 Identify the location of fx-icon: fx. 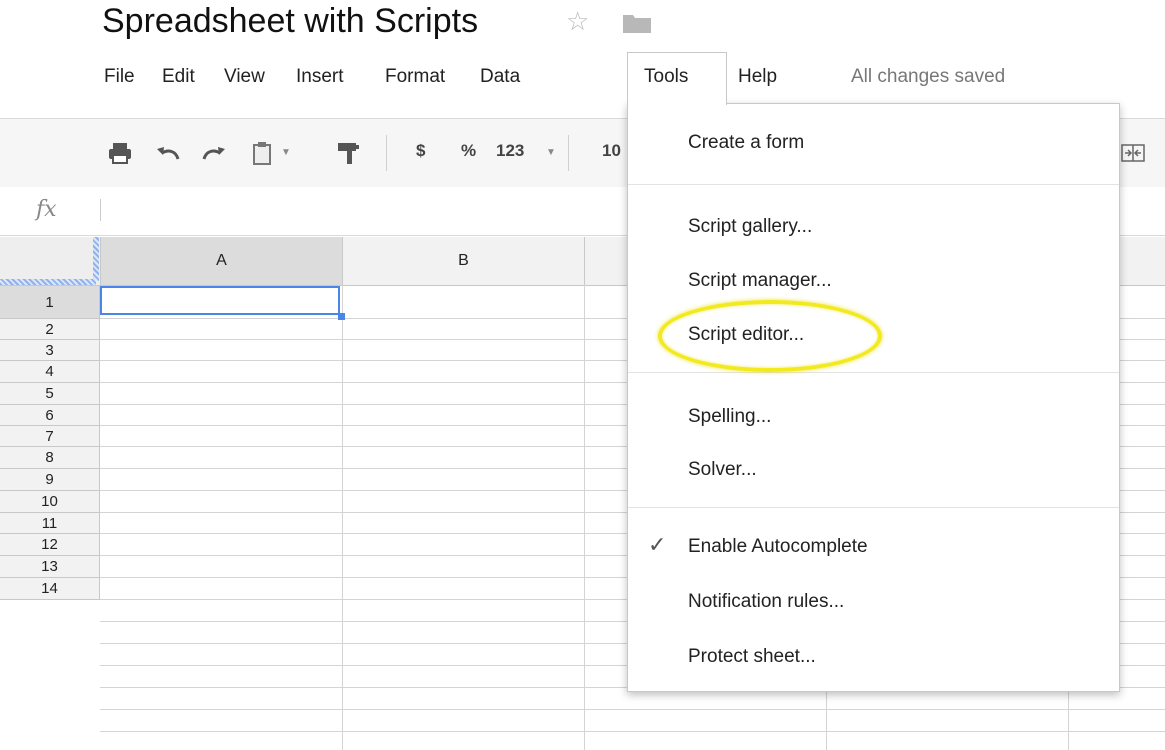
(46, 209).